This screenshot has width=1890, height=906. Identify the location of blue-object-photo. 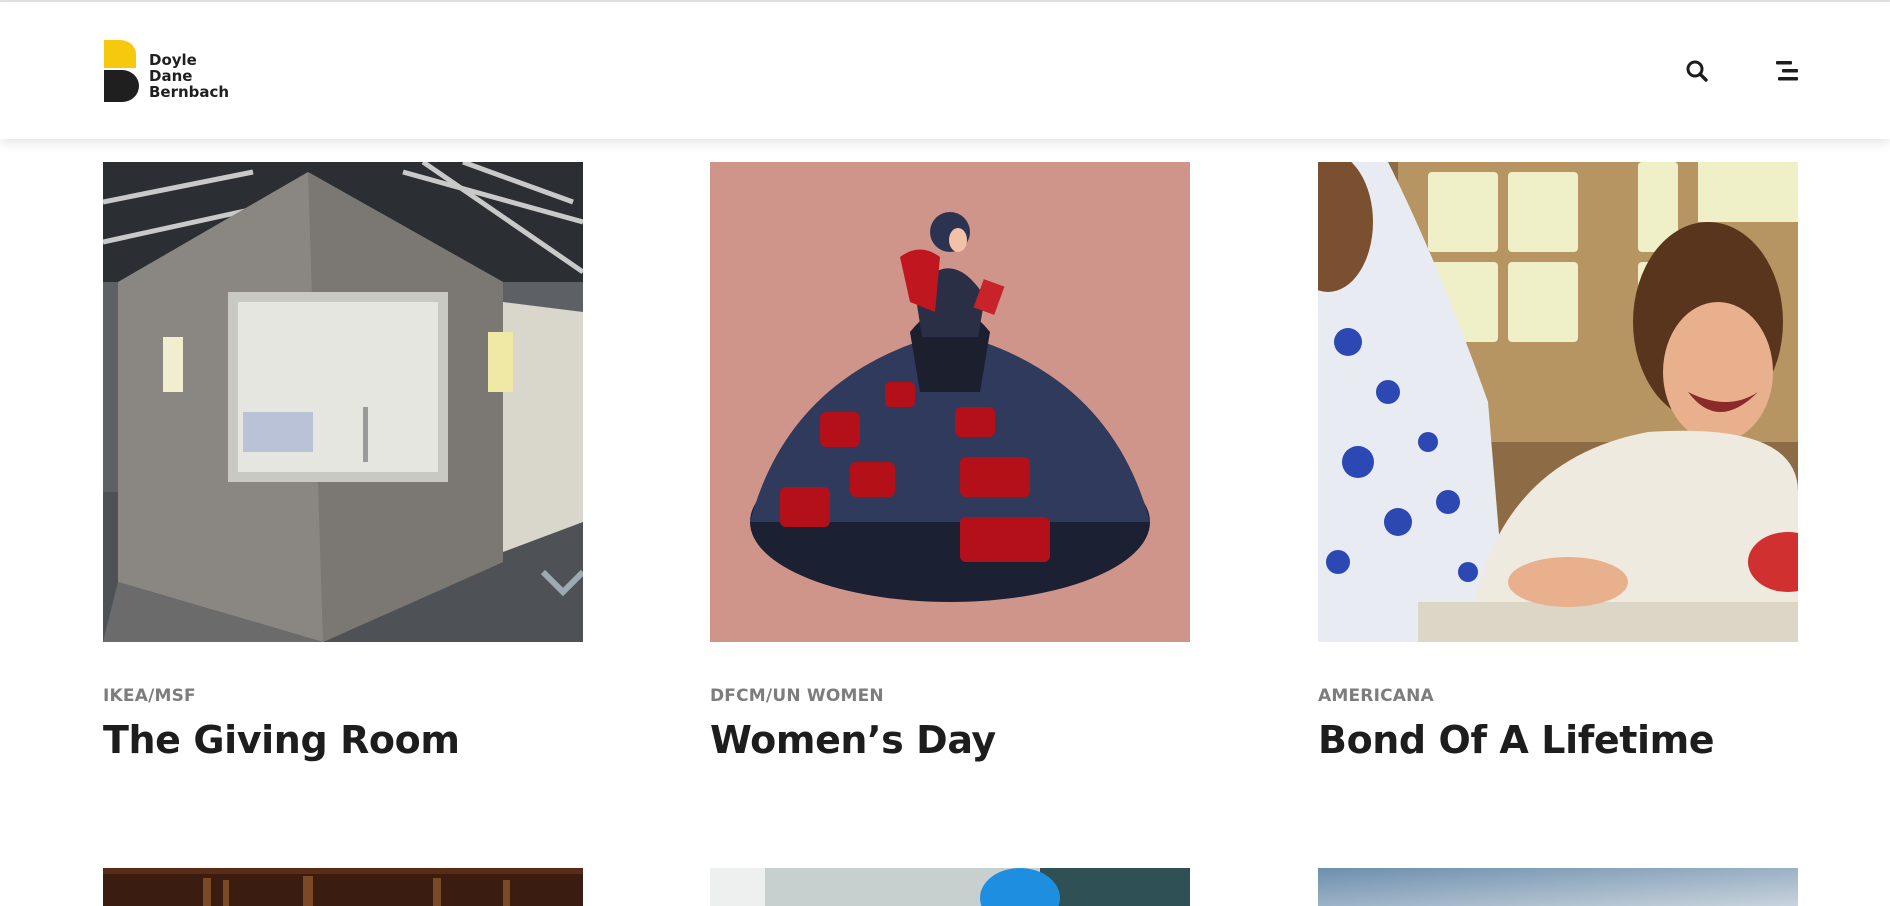
(950, 887).